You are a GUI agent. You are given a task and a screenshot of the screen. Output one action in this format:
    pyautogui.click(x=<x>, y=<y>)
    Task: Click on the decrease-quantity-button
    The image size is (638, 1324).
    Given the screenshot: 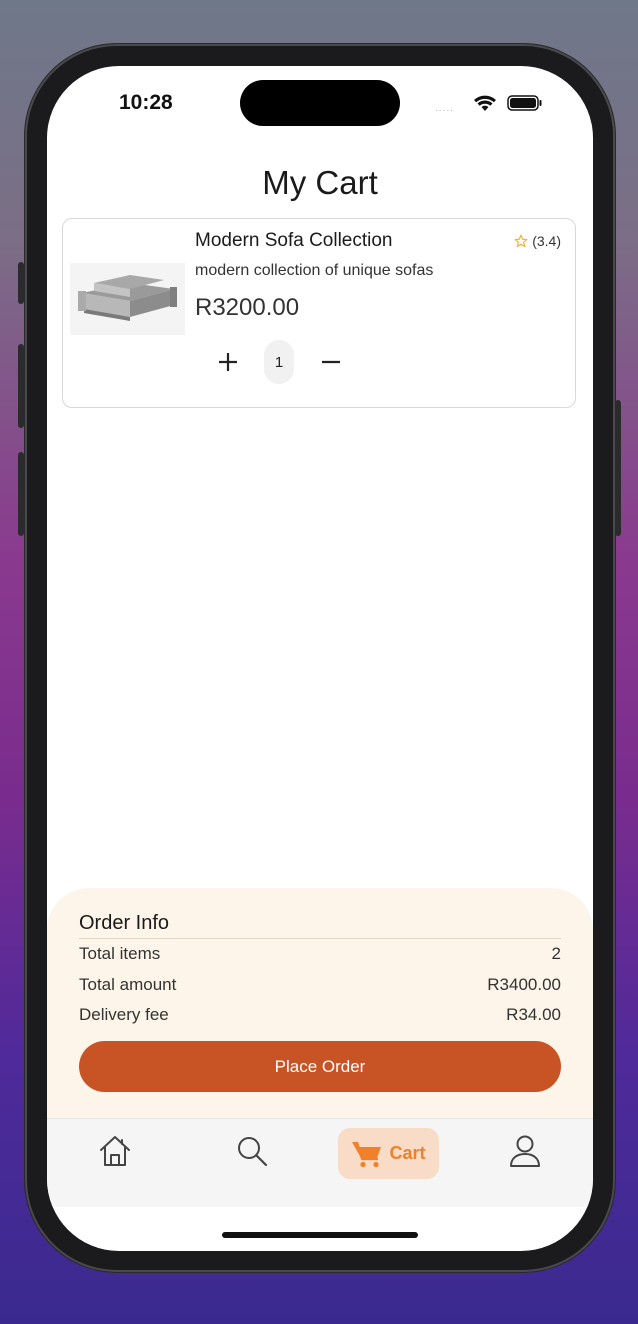 What is the action you would take?
    pyautogui.click(x=331, y=362)
    